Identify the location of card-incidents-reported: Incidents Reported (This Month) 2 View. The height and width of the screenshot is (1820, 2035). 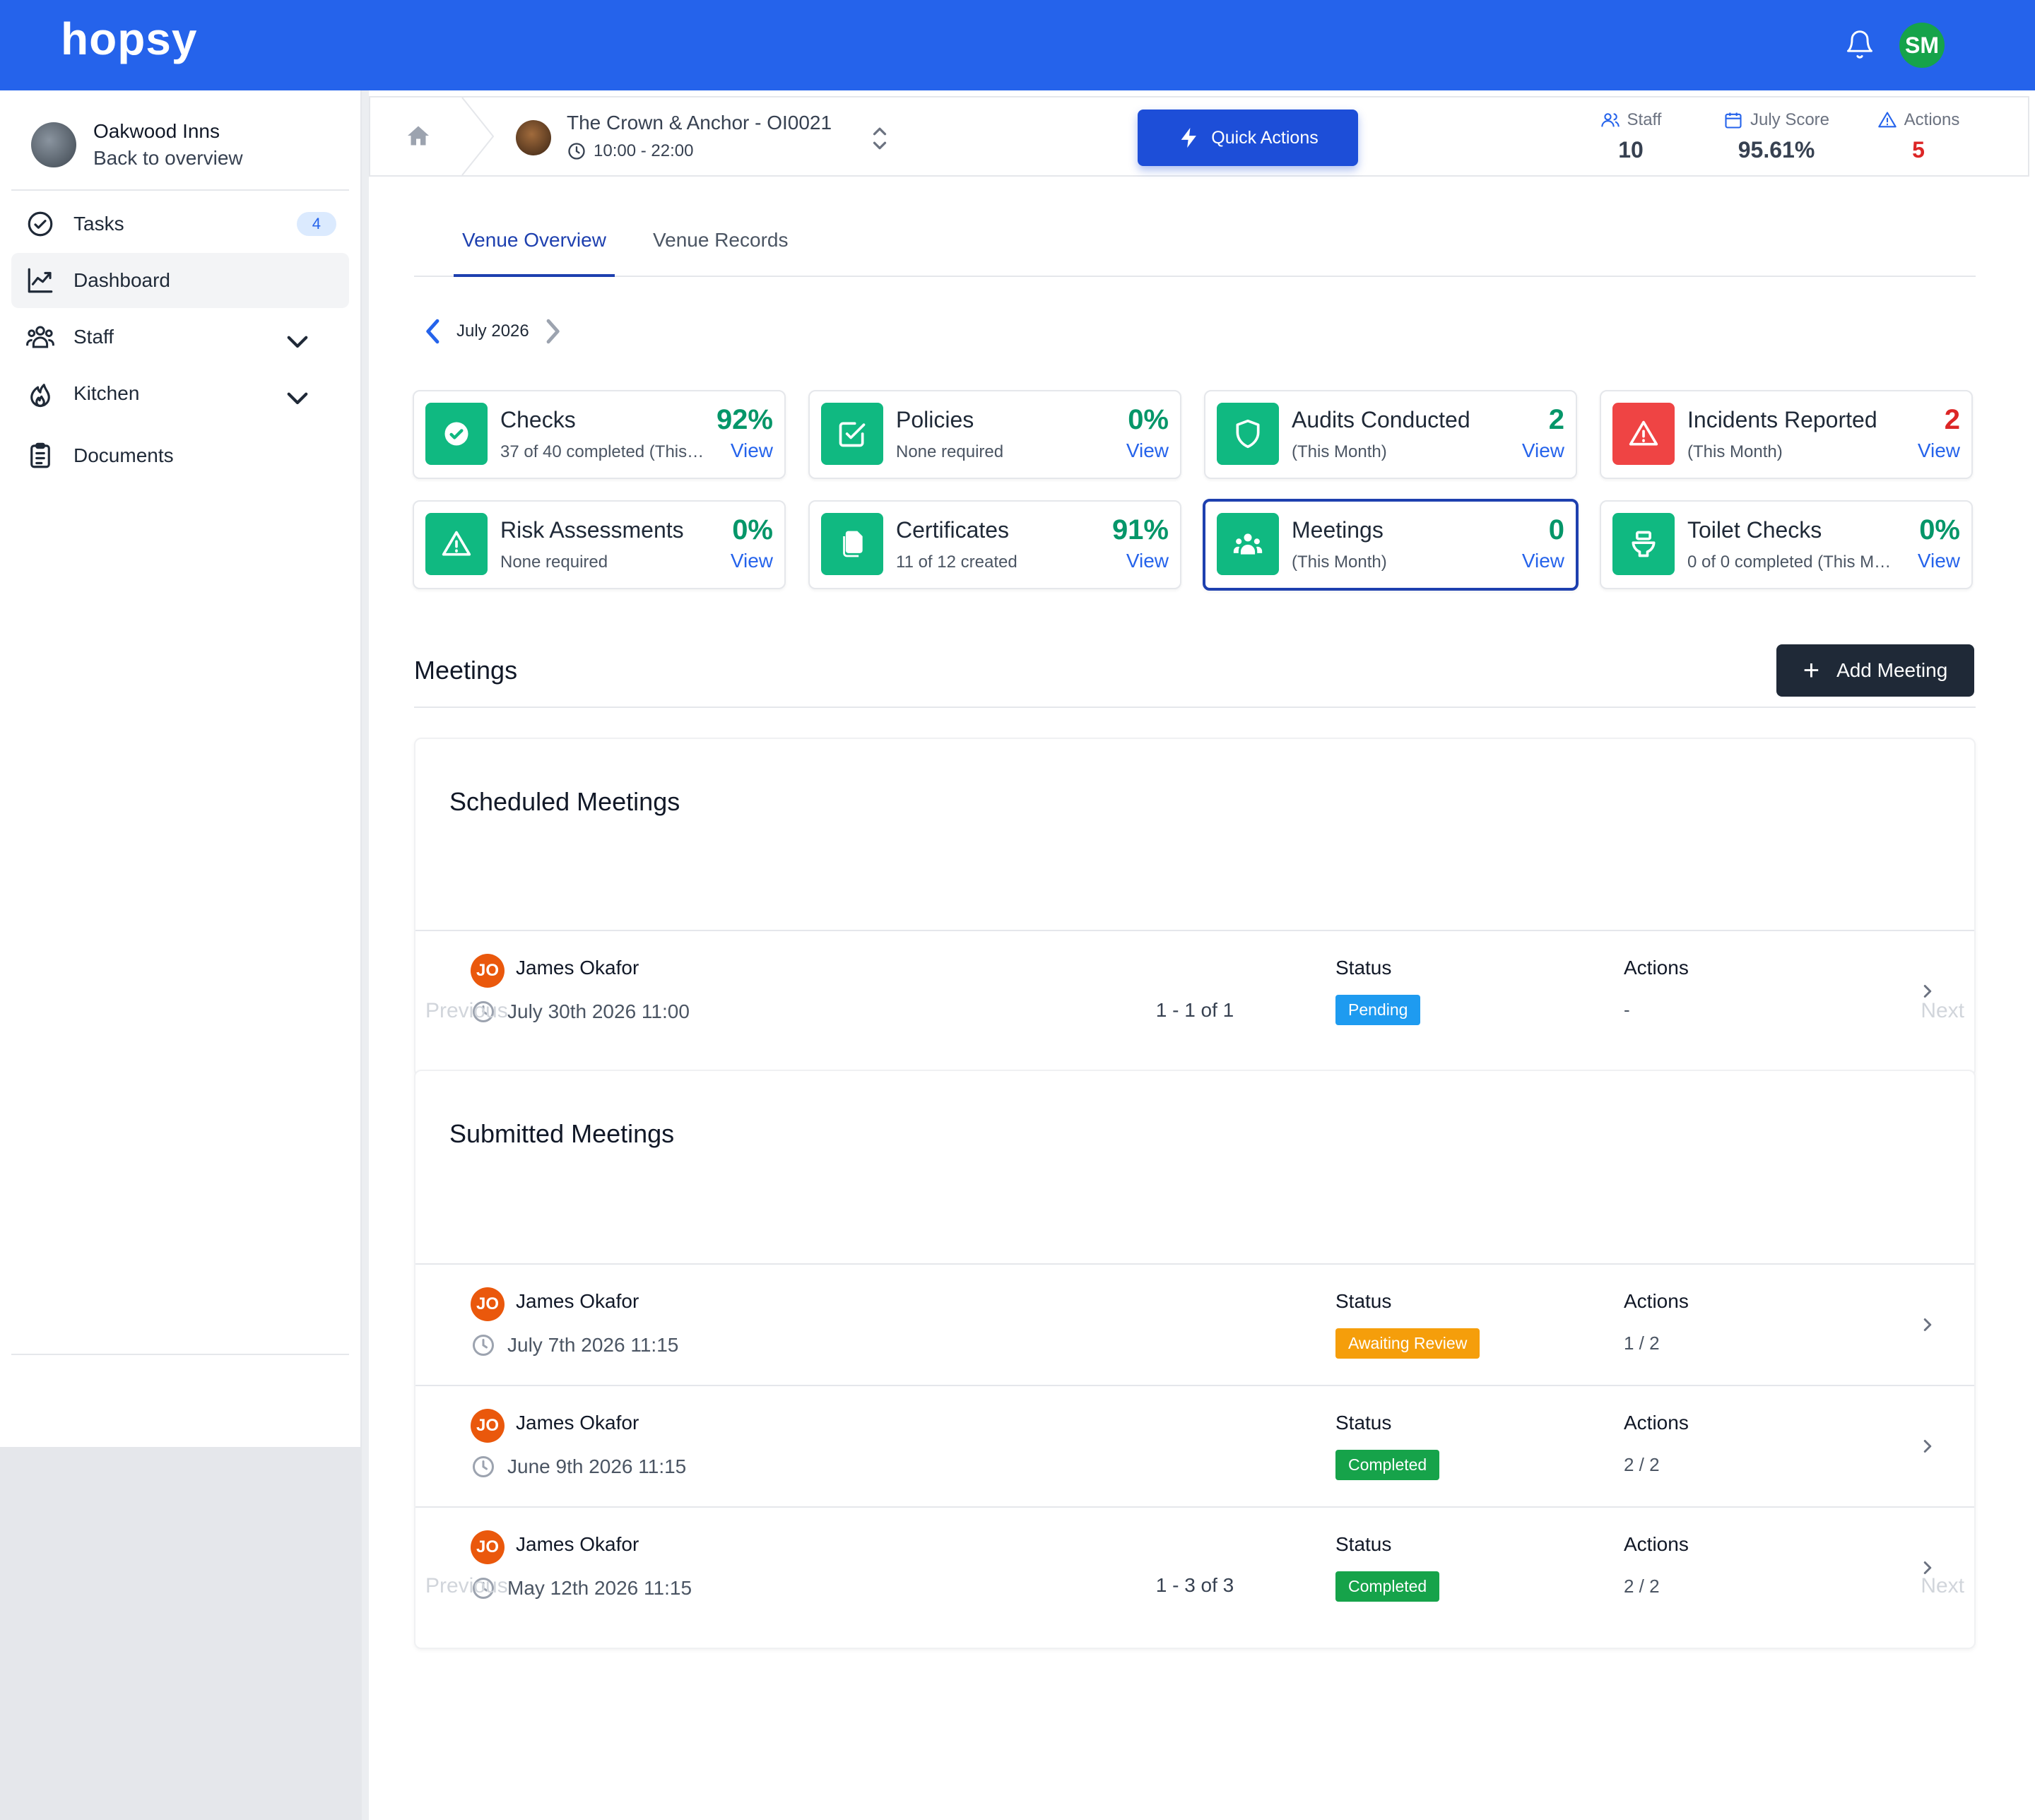
(1786, 434).